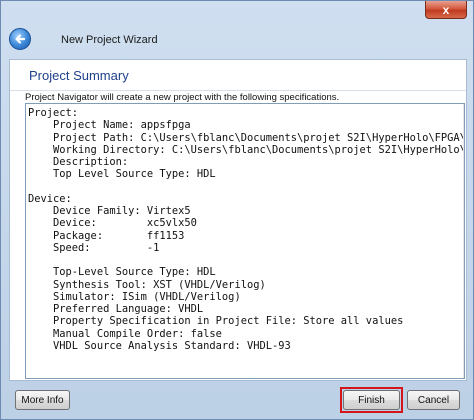 The height and width of the screenshot is (420, 474). Describe the element at coordinates (159, 345) in the screenshot. I see `summary-line: VHDL Source Analysis Standard: VHDL-93` at that location.